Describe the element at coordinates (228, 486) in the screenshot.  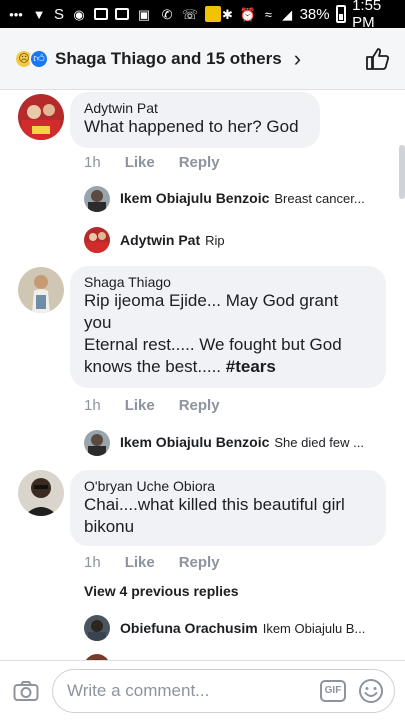
I see `commenter-name: O'bryan Uche Obiora` at that location.